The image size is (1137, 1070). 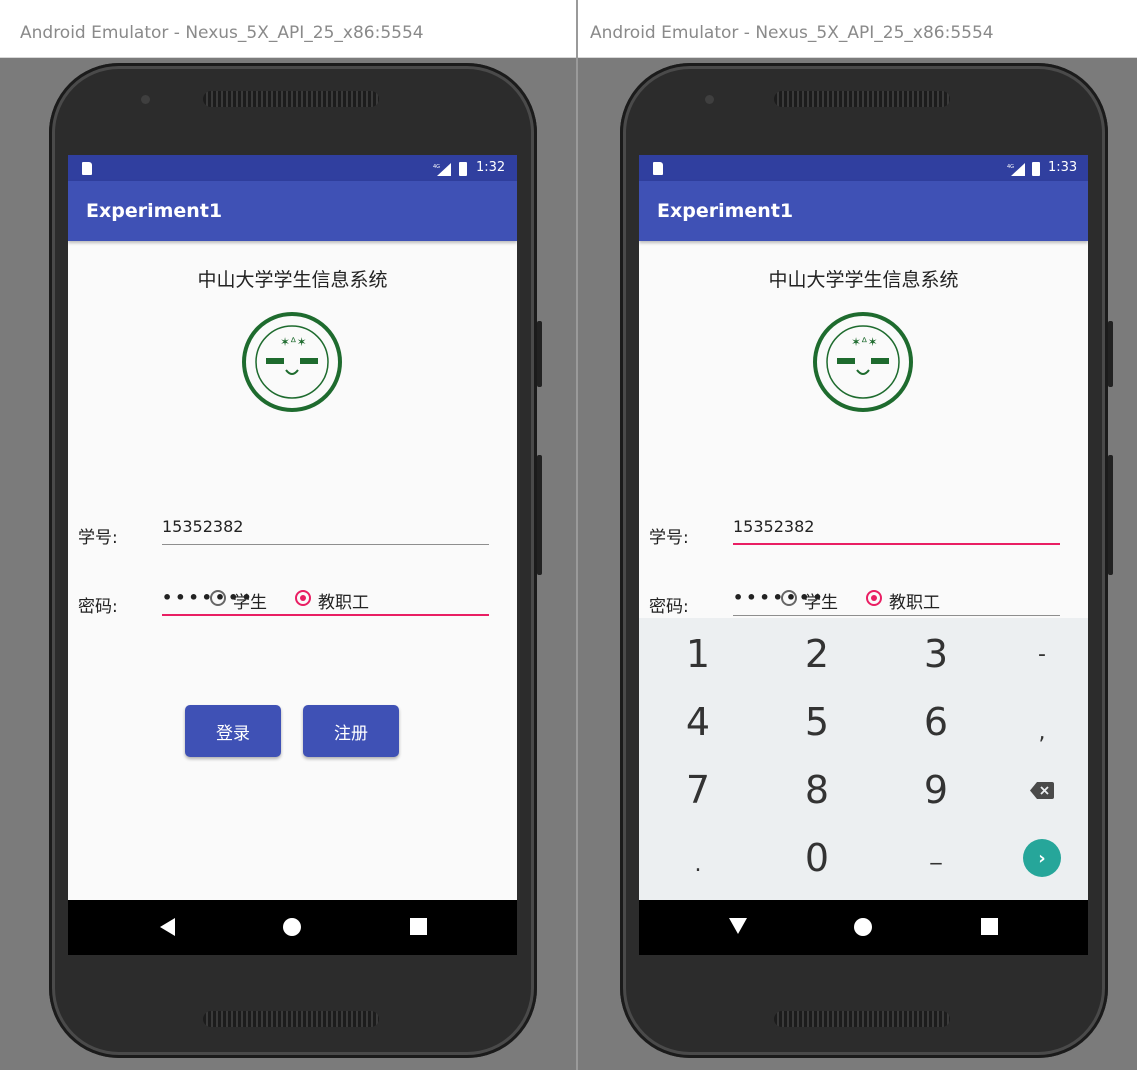 What do you see at coordinates (817, 858) in the screenshot?
I see `key-0: 0` at bounding box center [817, 858].